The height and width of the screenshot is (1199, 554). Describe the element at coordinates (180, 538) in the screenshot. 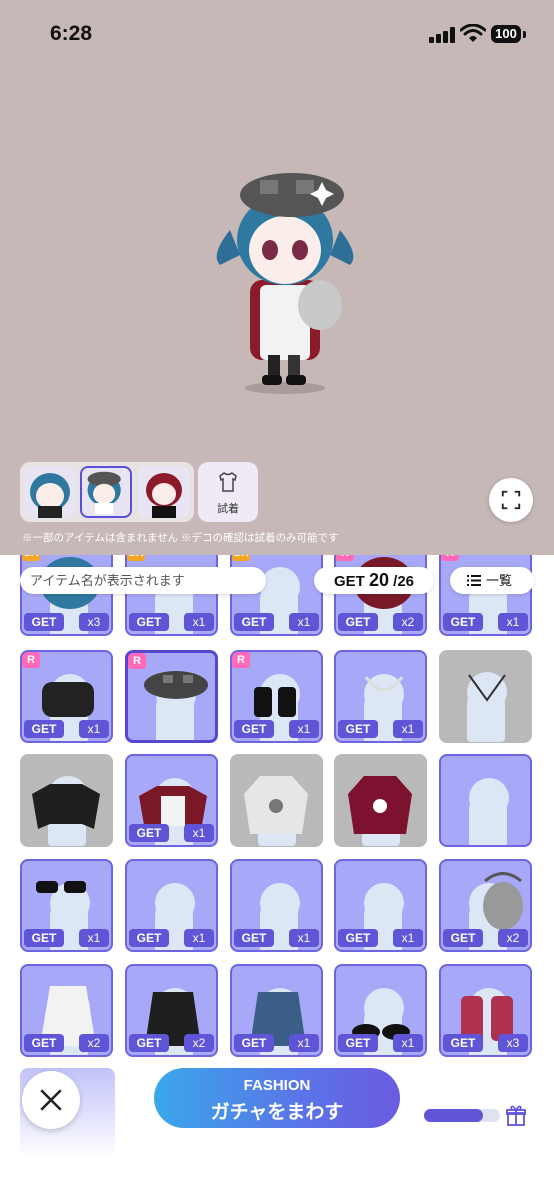

I see `notice-text: ※一部のアイテムは含まれません ※デコの確認は試着のみ可能です` at that location.